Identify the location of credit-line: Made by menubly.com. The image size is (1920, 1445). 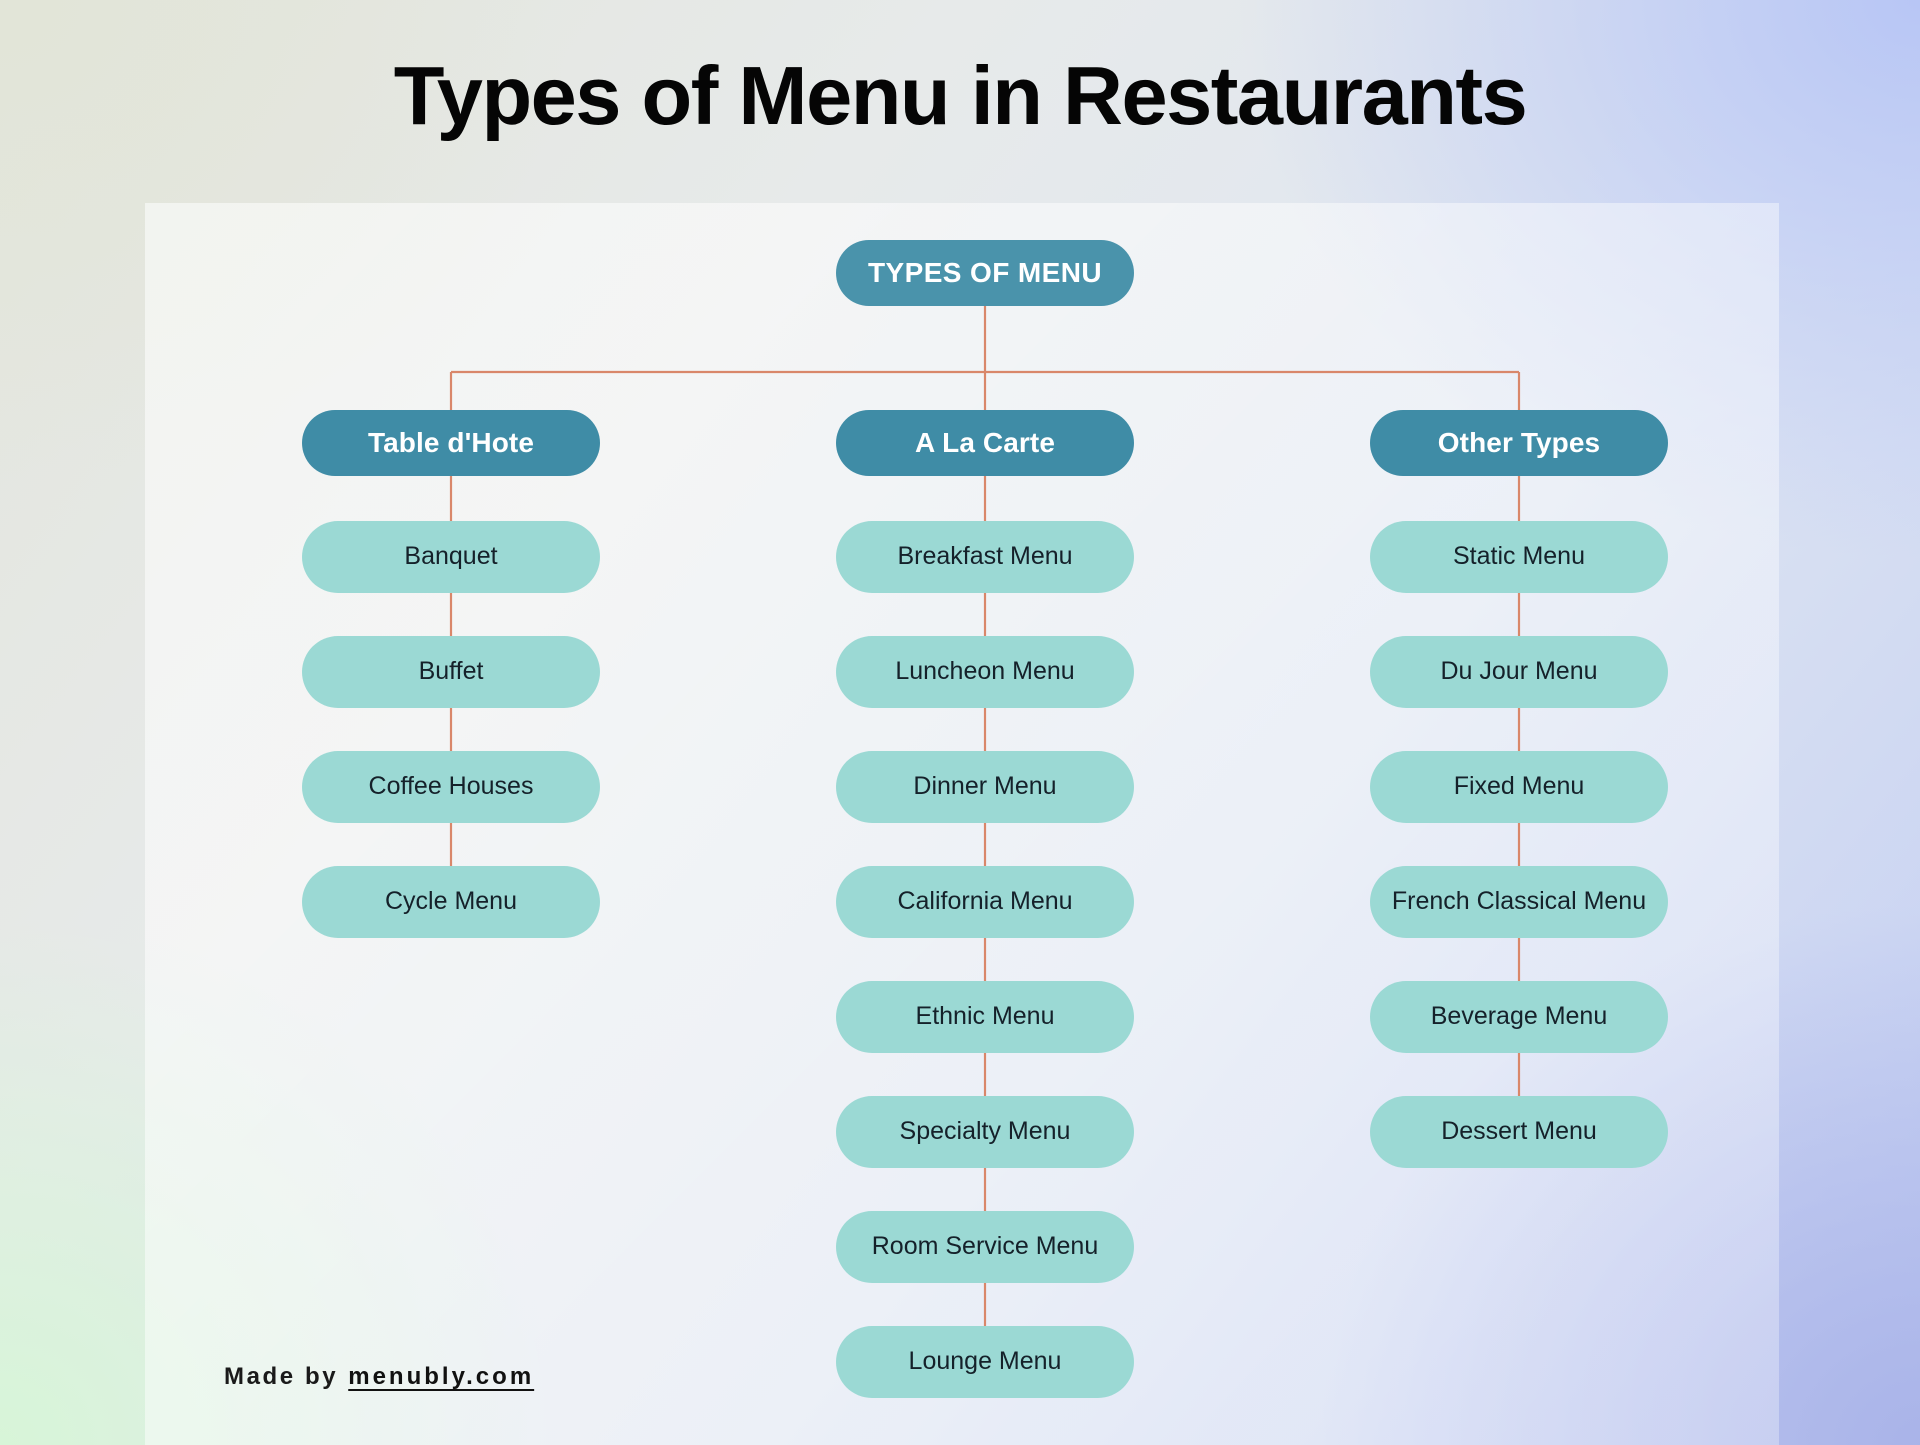
(379, 1377).